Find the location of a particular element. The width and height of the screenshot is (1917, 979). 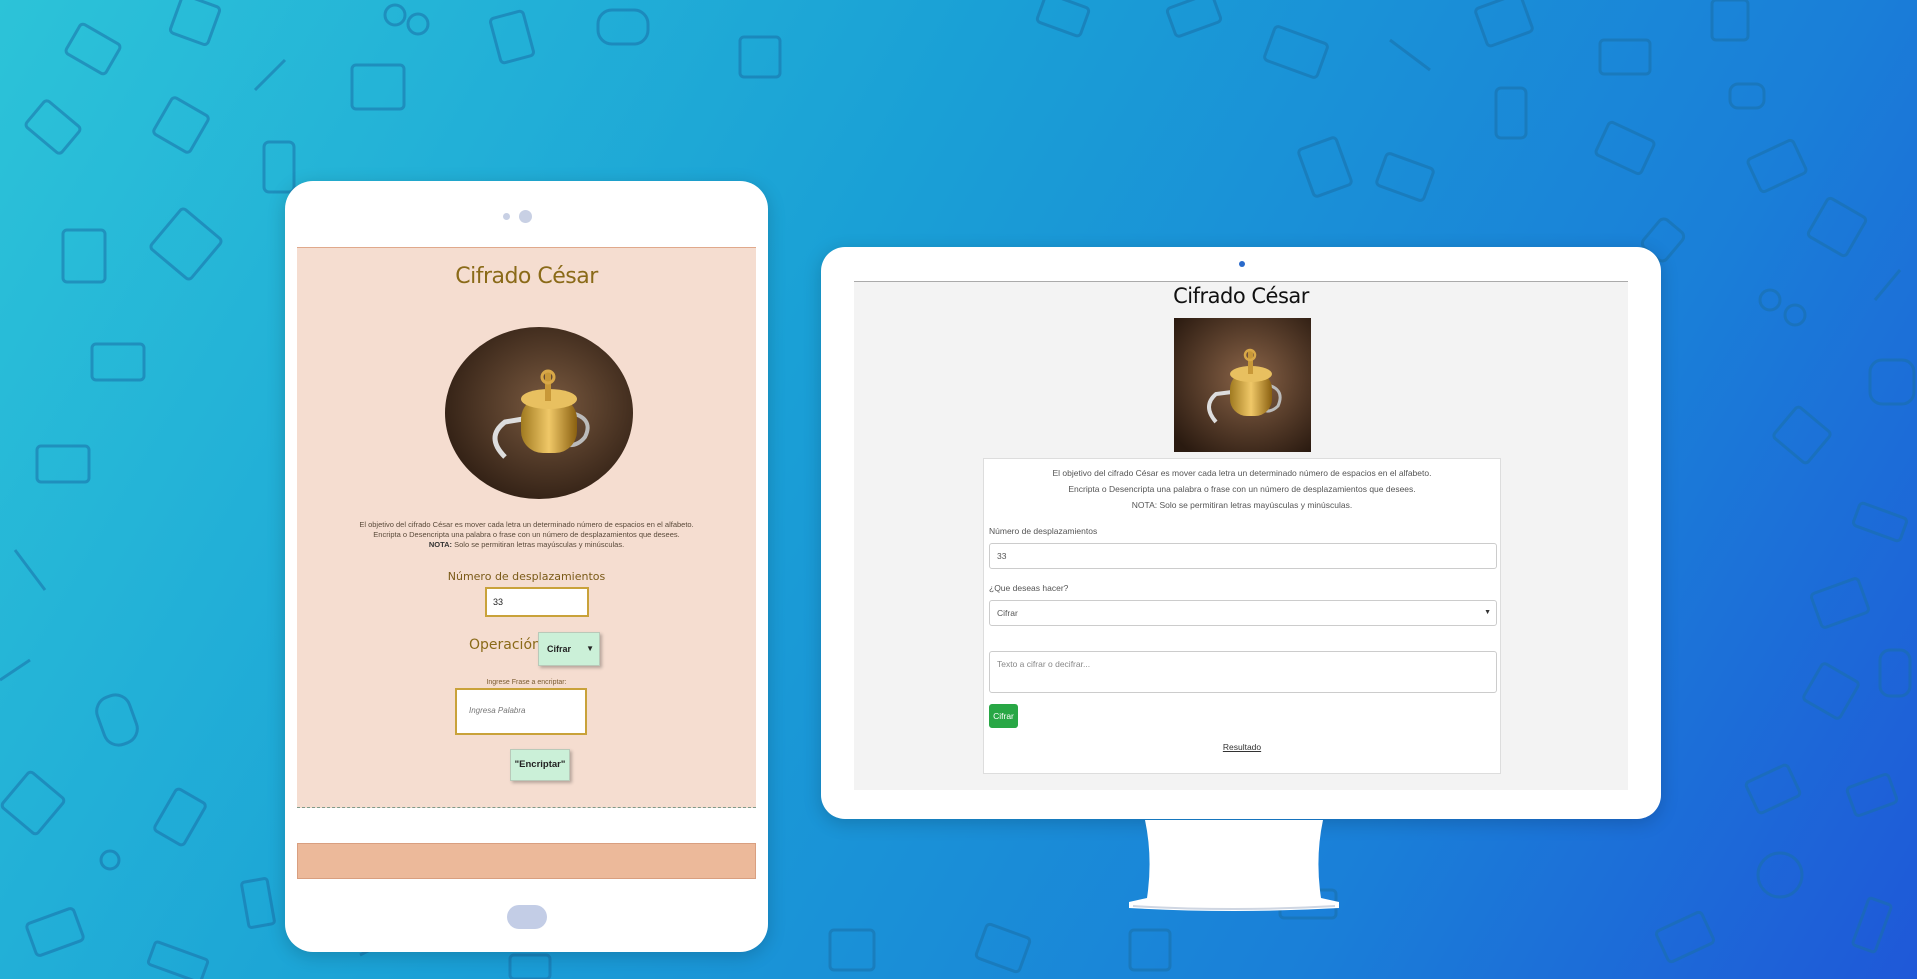

operation-select: Cifrar ▼ is located at coordinates (569, 649).